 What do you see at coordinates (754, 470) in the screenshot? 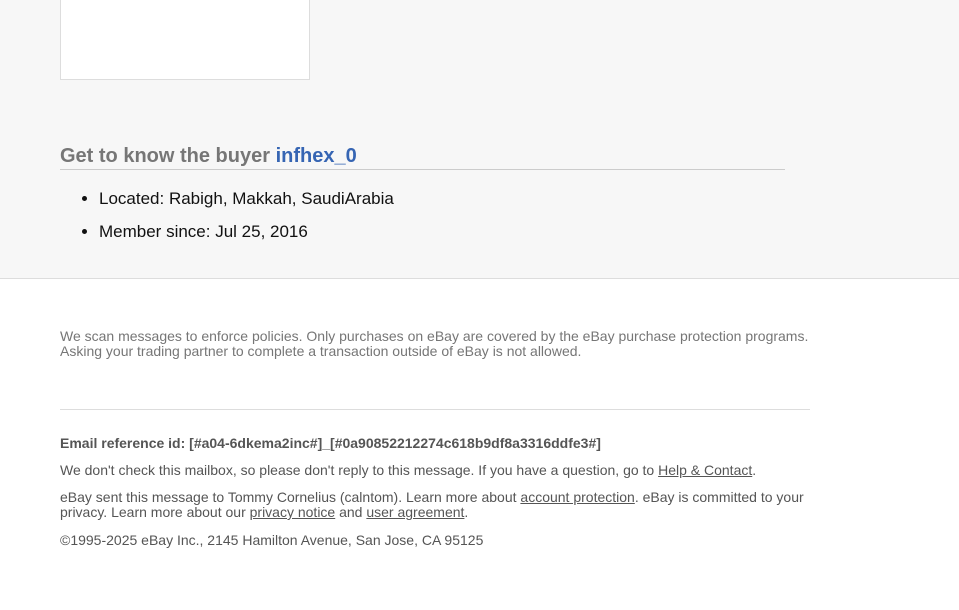
I see `no-reply-end: .` at bounding box center [754, 470].